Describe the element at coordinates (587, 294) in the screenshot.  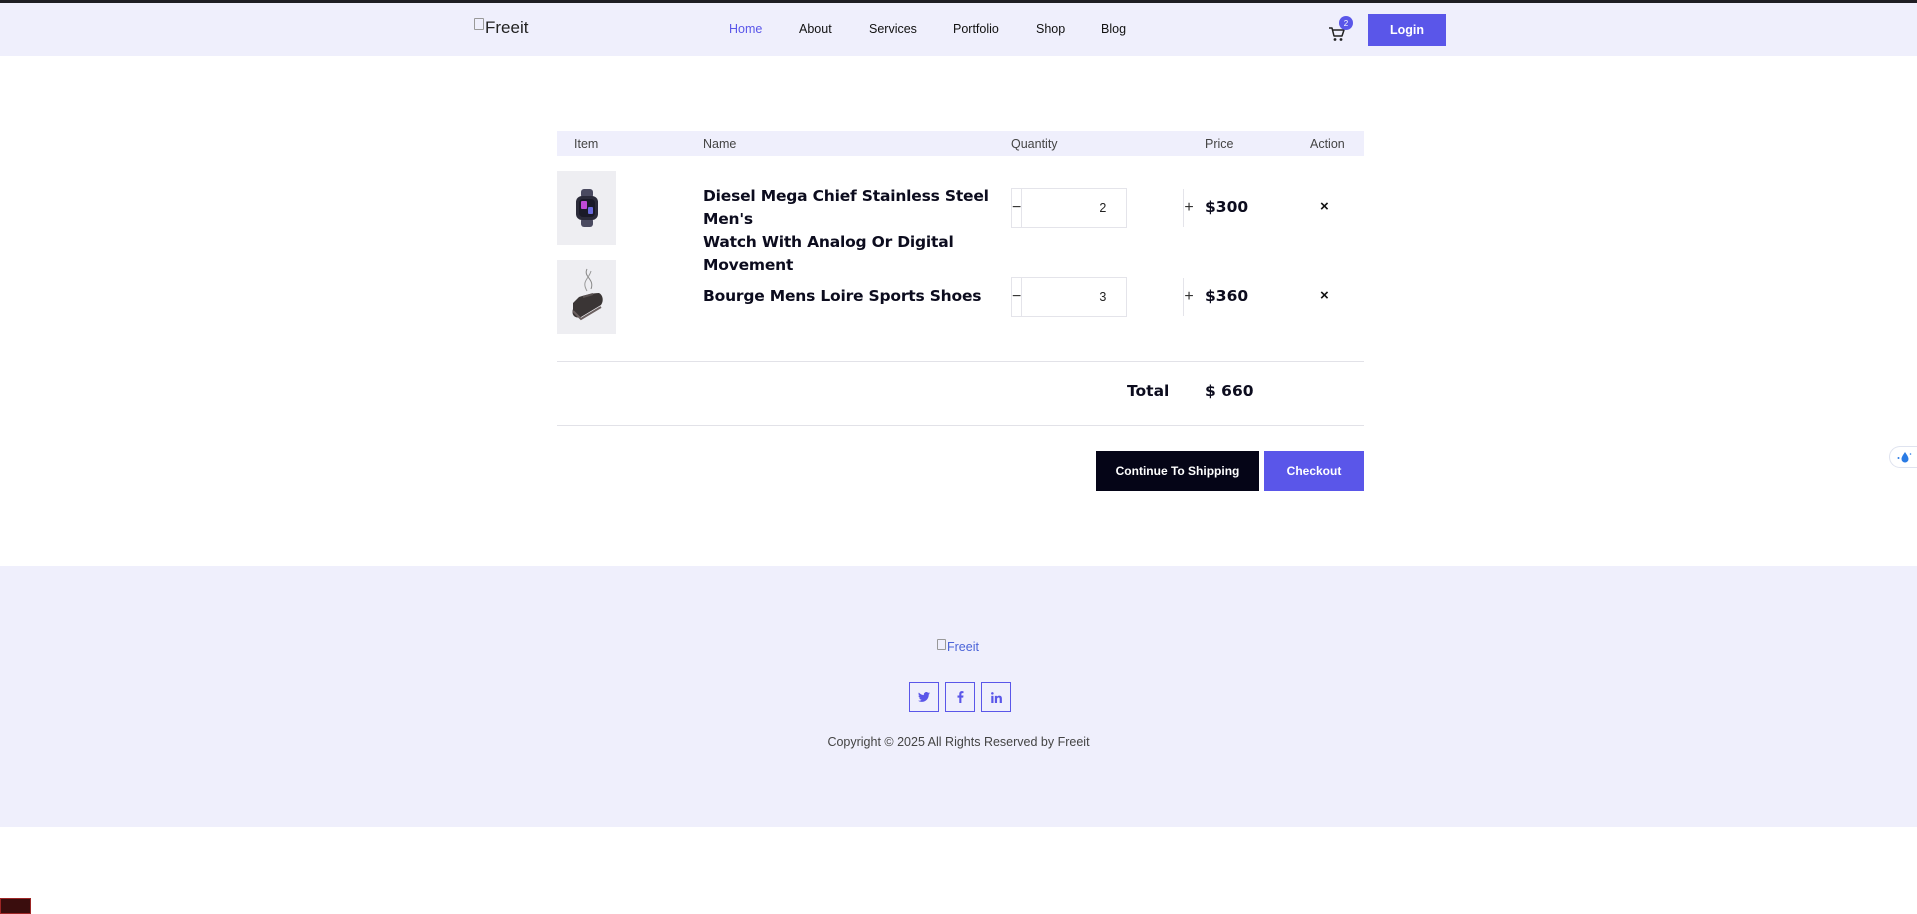
I see `shoe-image` at that location.